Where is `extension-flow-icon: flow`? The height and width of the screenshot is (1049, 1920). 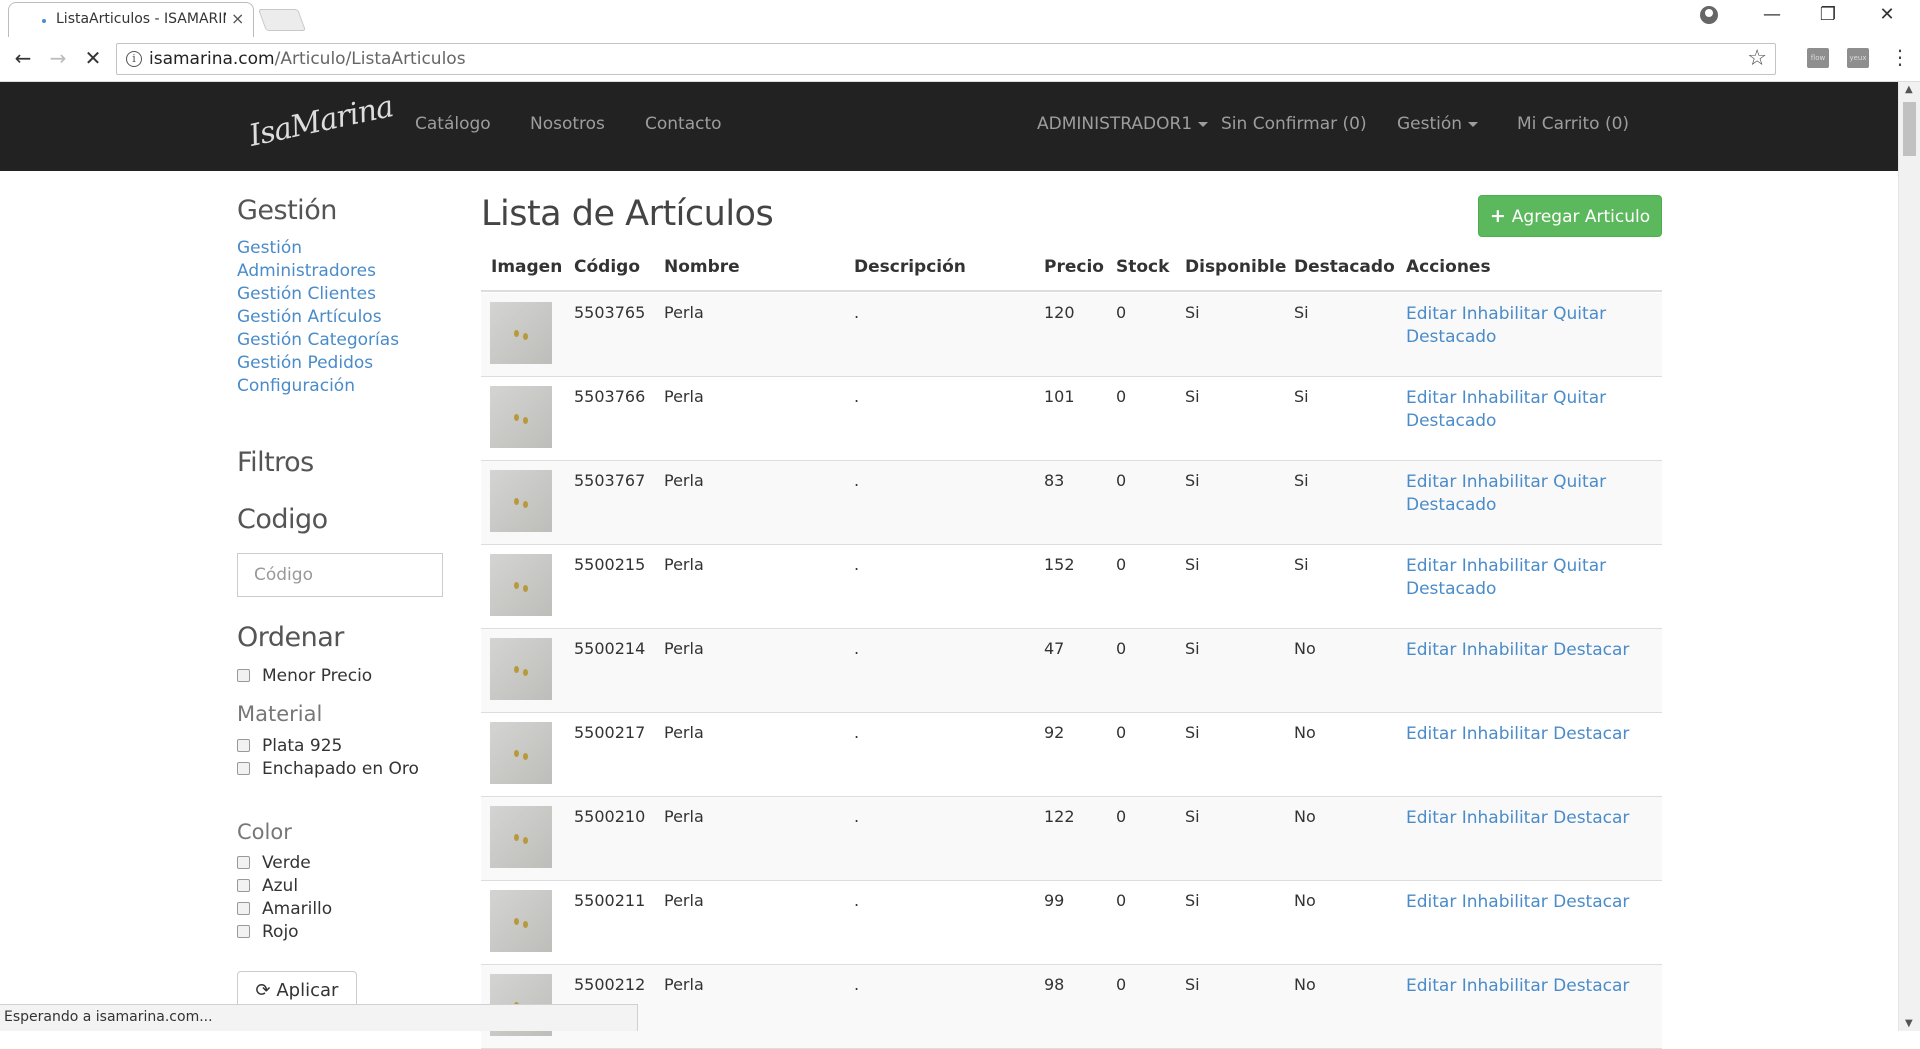 extension-flow-icon: flow is located at coordinates (1818, 58).